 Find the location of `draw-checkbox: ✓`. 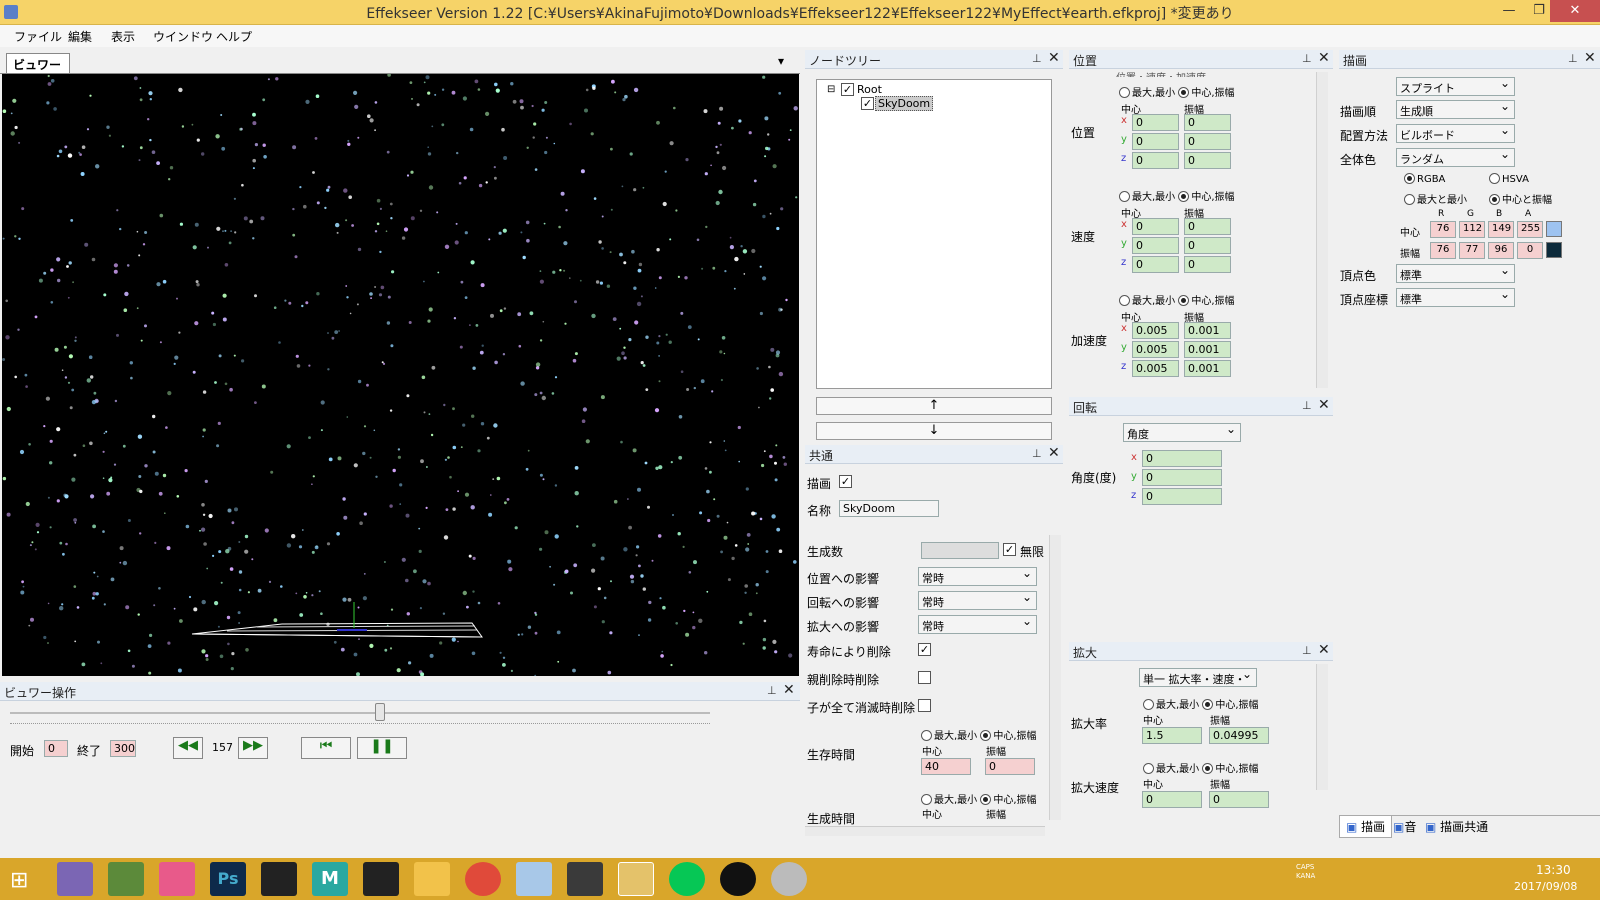

draw-checkbox: ✓ is located at coordinates (845, 481).